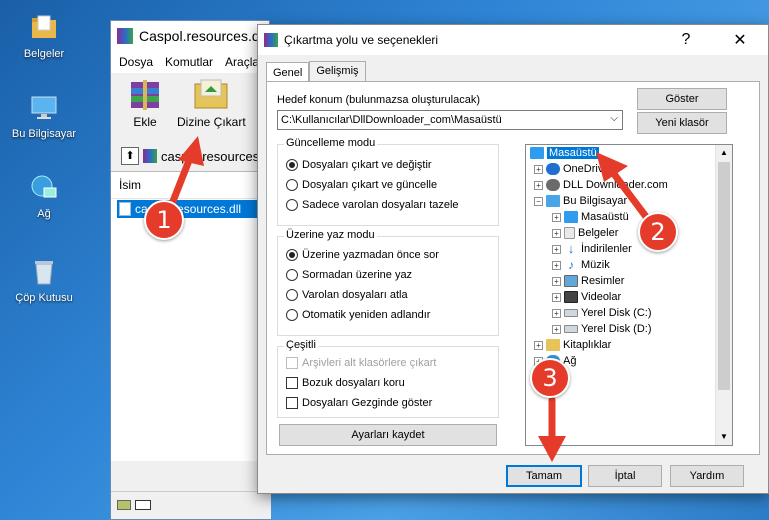  What do you see at coordinates (538, 201) in the screenshot?
I see `collapse-icon: −` at bounding box center [538, 201].